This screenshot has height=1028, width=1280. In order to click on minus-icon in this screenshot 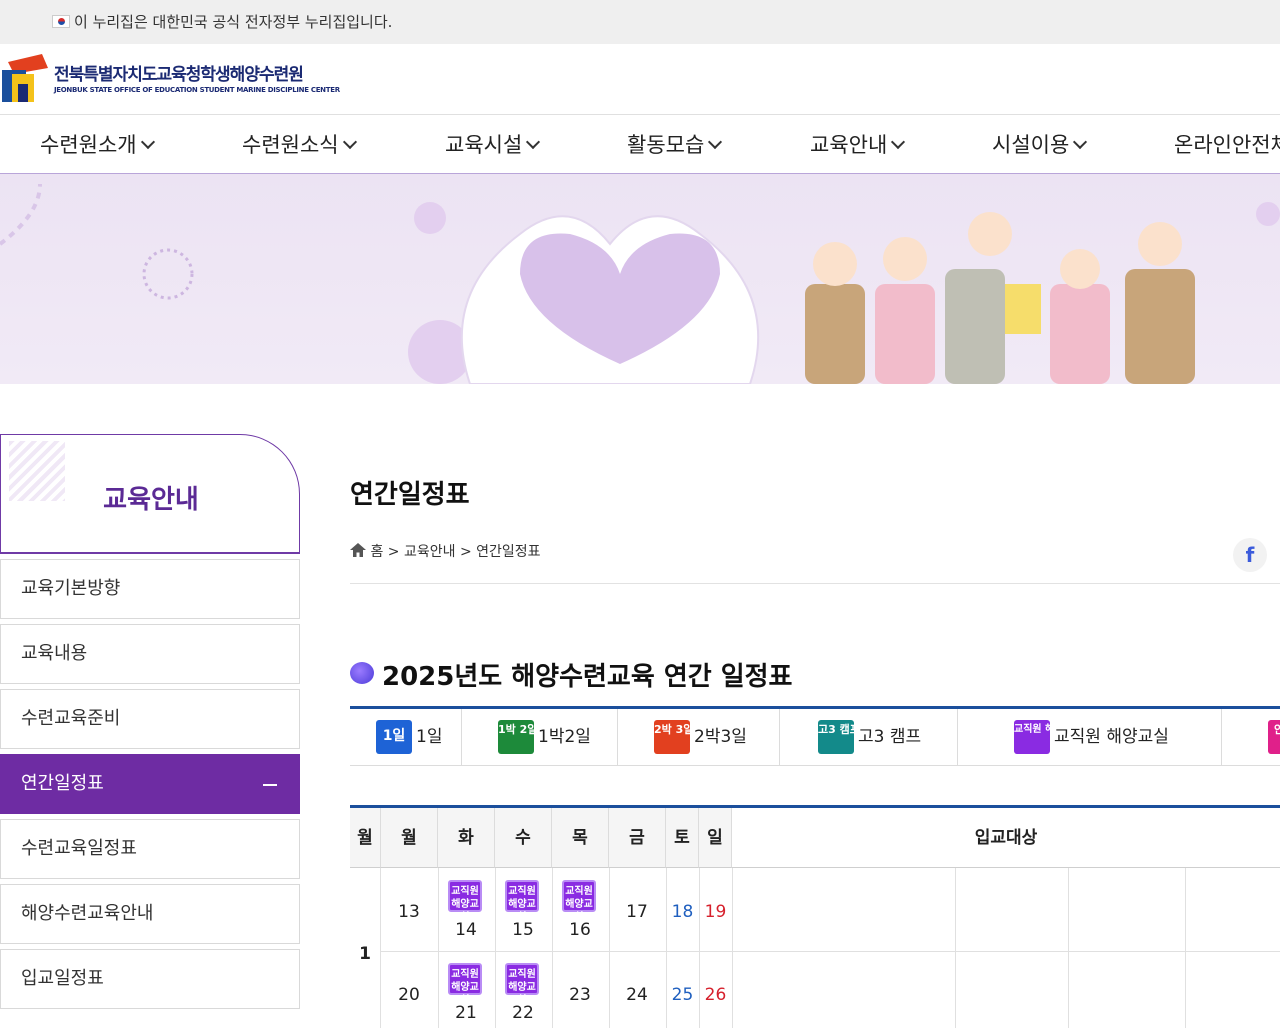, I will do `click(270, 785)`.